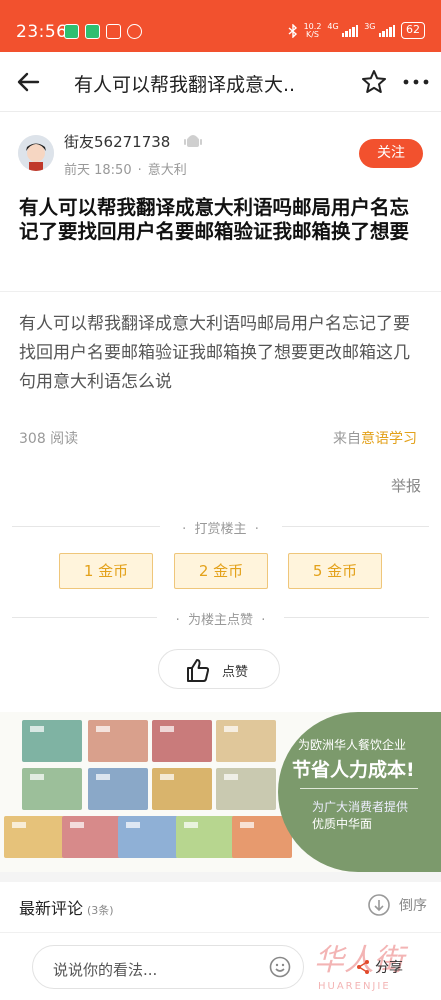  Describe the element at coordinates (220, 877) in the screenshot. I see `section-gap` at that location.